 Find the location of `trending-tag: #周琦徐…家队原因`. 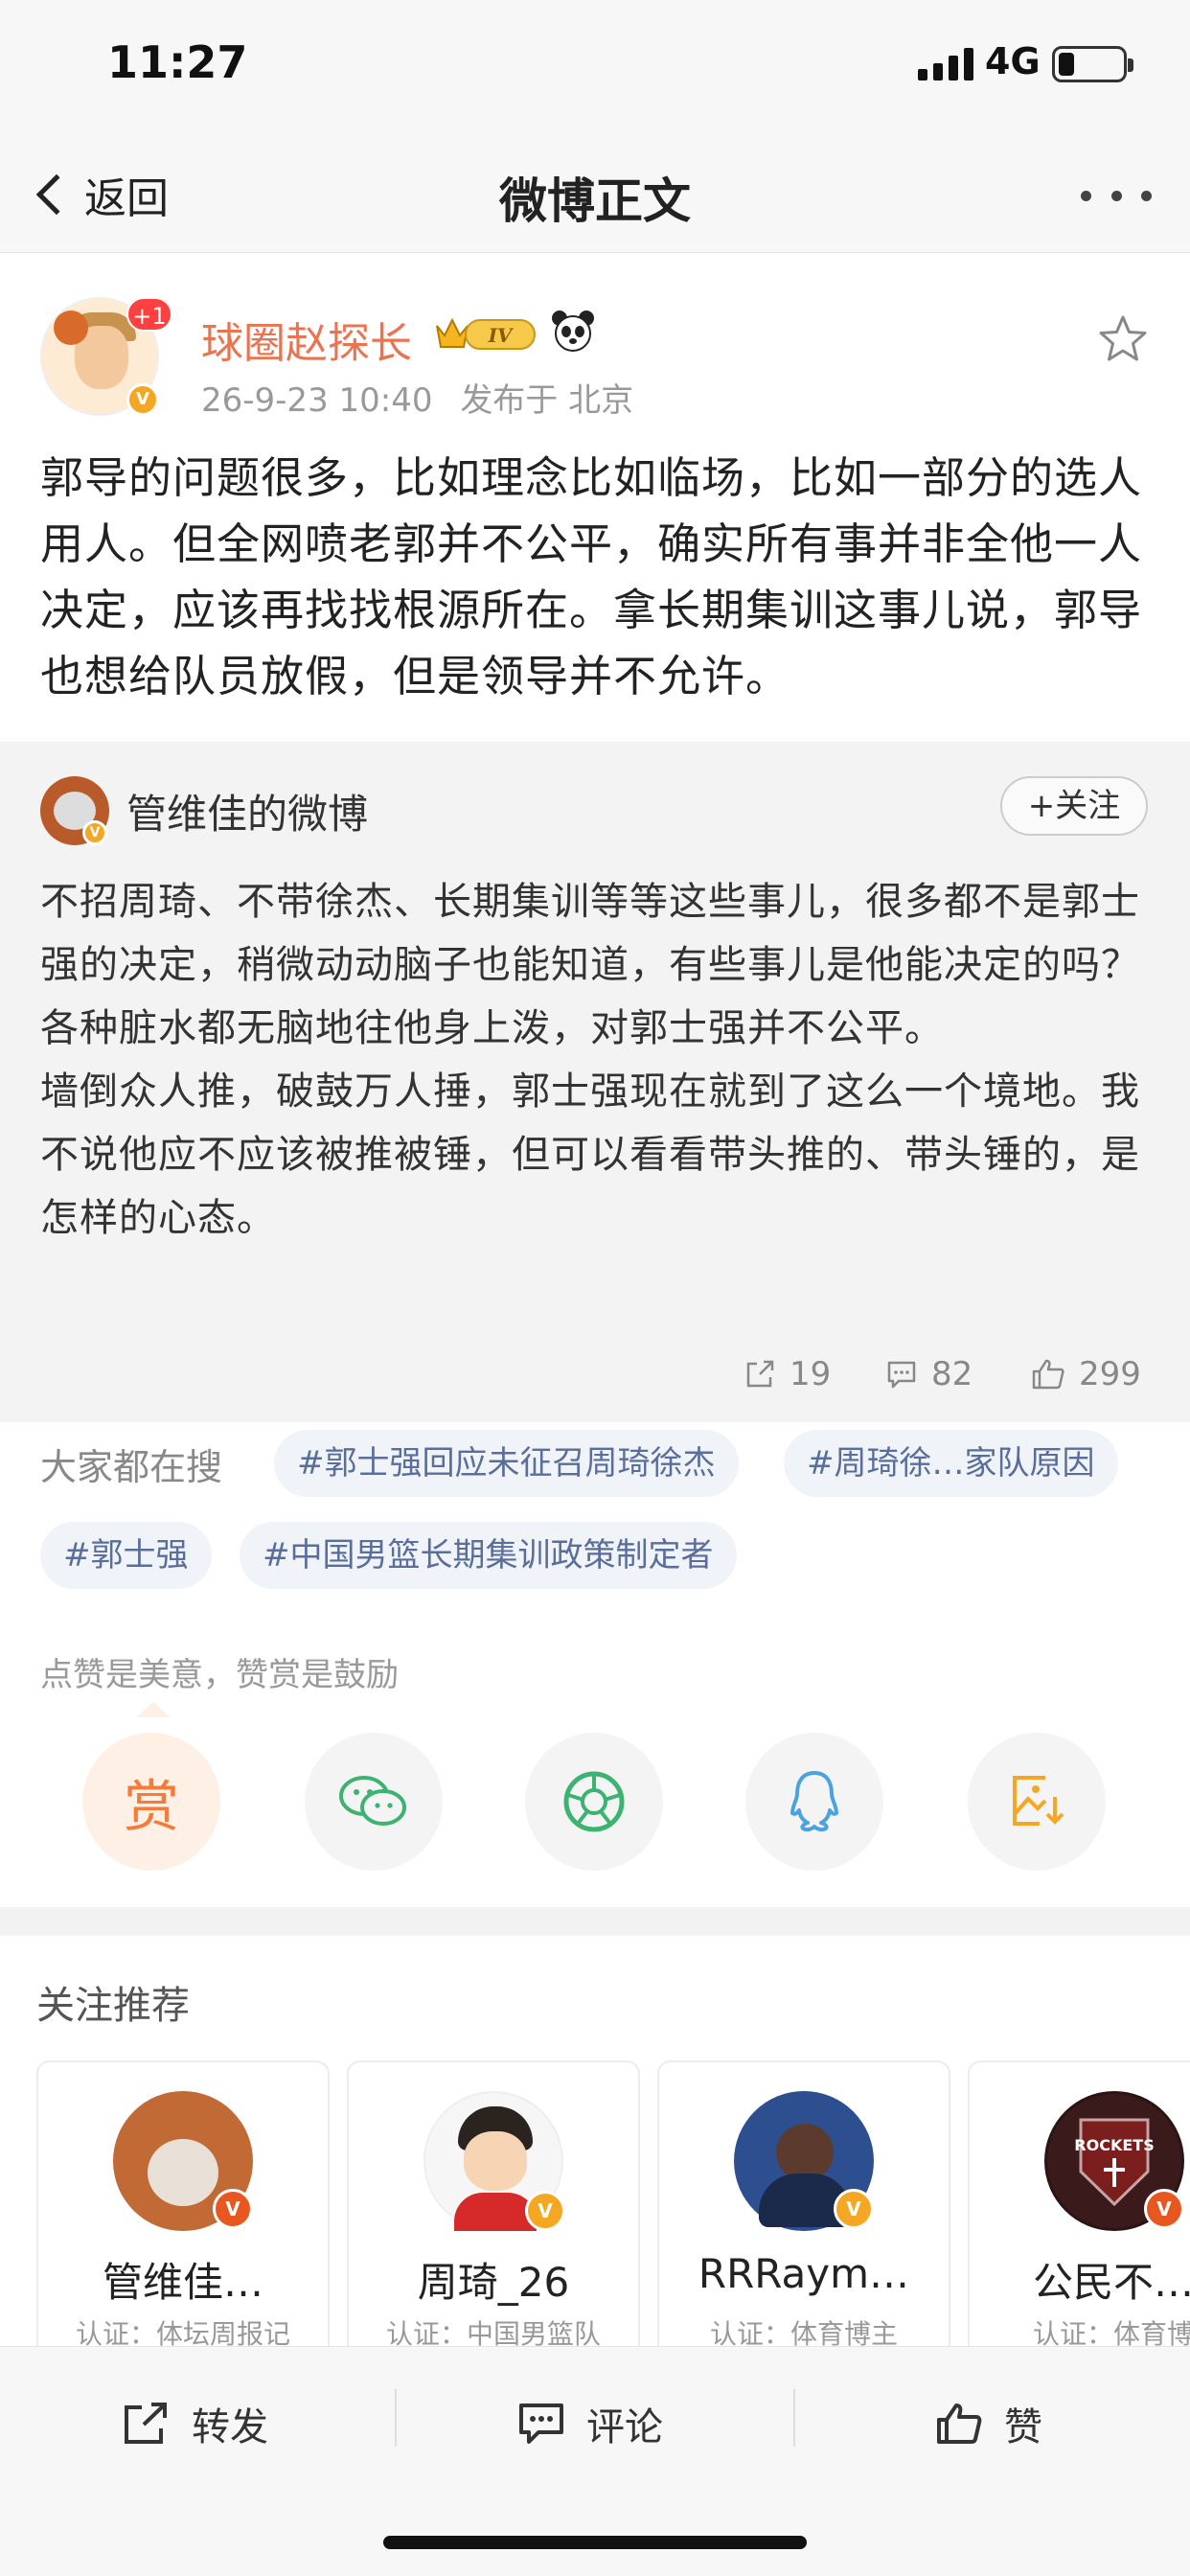

trending-tag: #周琦徐…家队原因 is located at coordinates (951, 1463).